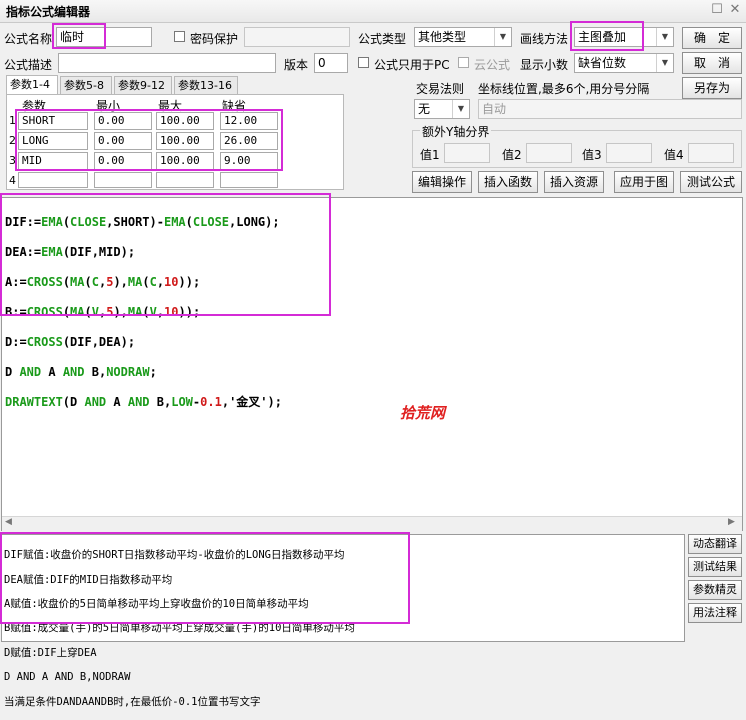 The width and height of the screenshot is (746, 720). I want to click on cancel-button: 取 消, so click(712, 63).